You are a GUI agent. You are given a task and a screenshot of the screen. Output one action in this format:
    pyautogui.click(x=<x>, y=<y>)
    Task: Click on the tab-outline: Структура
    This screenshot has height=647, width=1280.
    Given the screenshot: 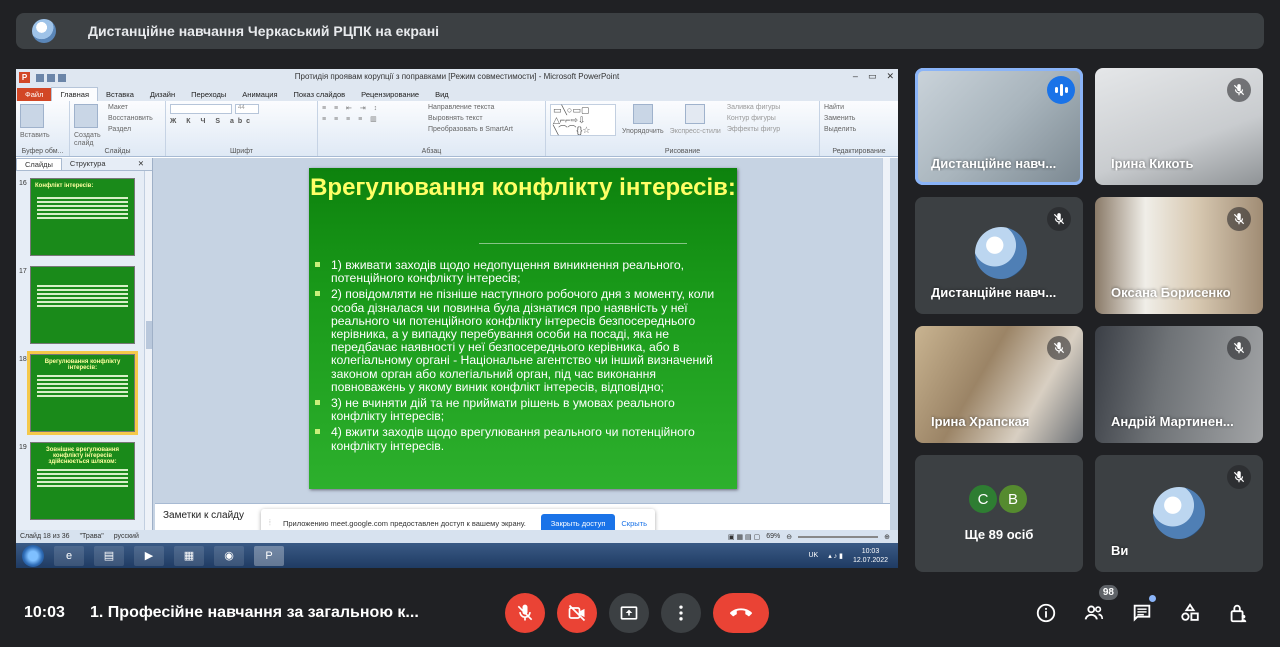 What is the action you would take?
    pyautogui.click(x=88, y=164)
    